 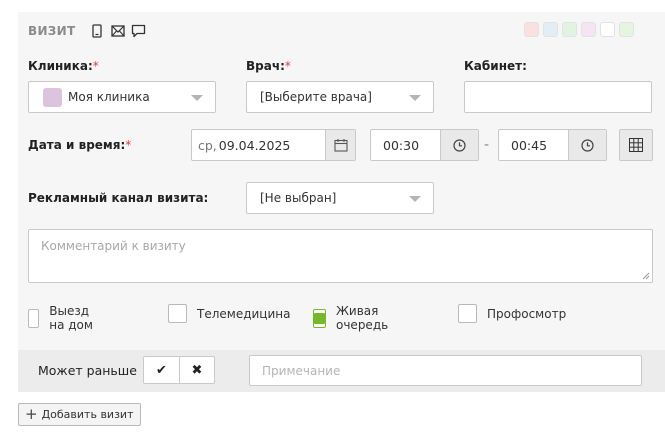 I want to click on checkbox-home-visit: Выезд на дом, so click(x=62, y=318).